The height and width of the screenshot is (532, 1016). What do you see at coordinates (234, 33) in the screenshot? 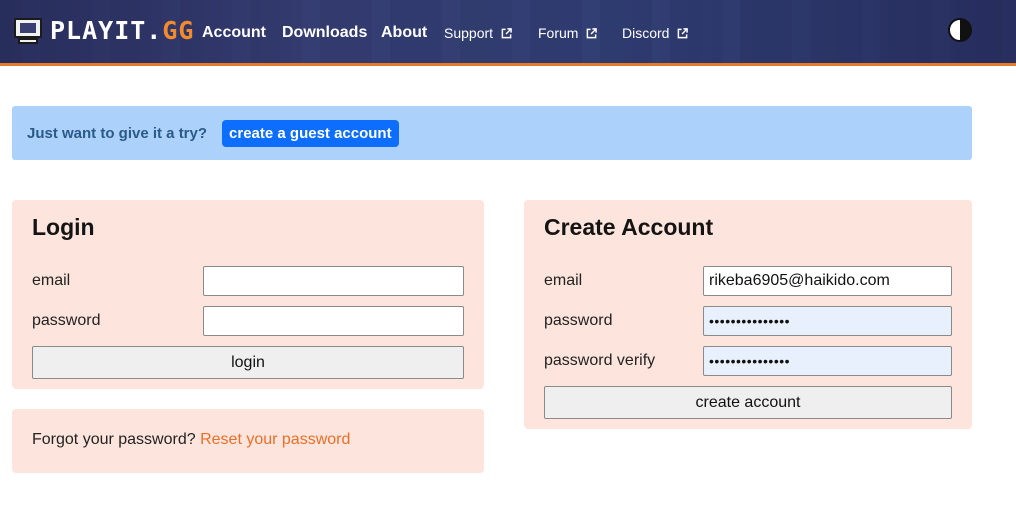
I see `nav-account: Account` at bounding box center [234, 33].